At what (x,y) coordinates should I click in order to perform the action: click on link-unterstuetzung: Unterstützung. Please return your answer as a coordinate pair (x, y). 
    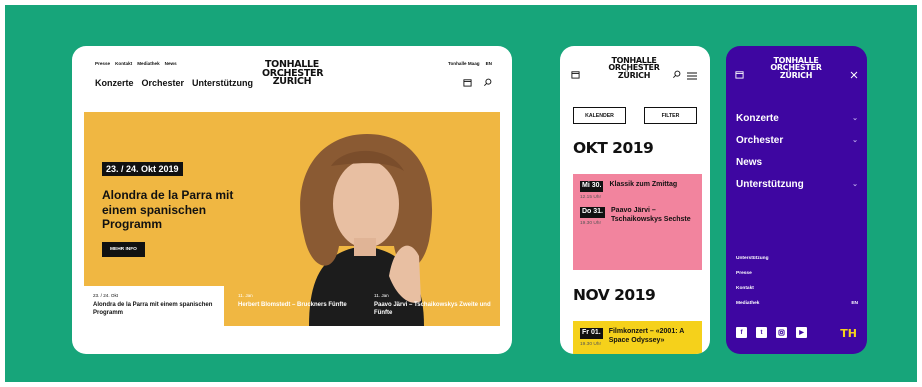
    Looking at the image, I should click on (752, 263).